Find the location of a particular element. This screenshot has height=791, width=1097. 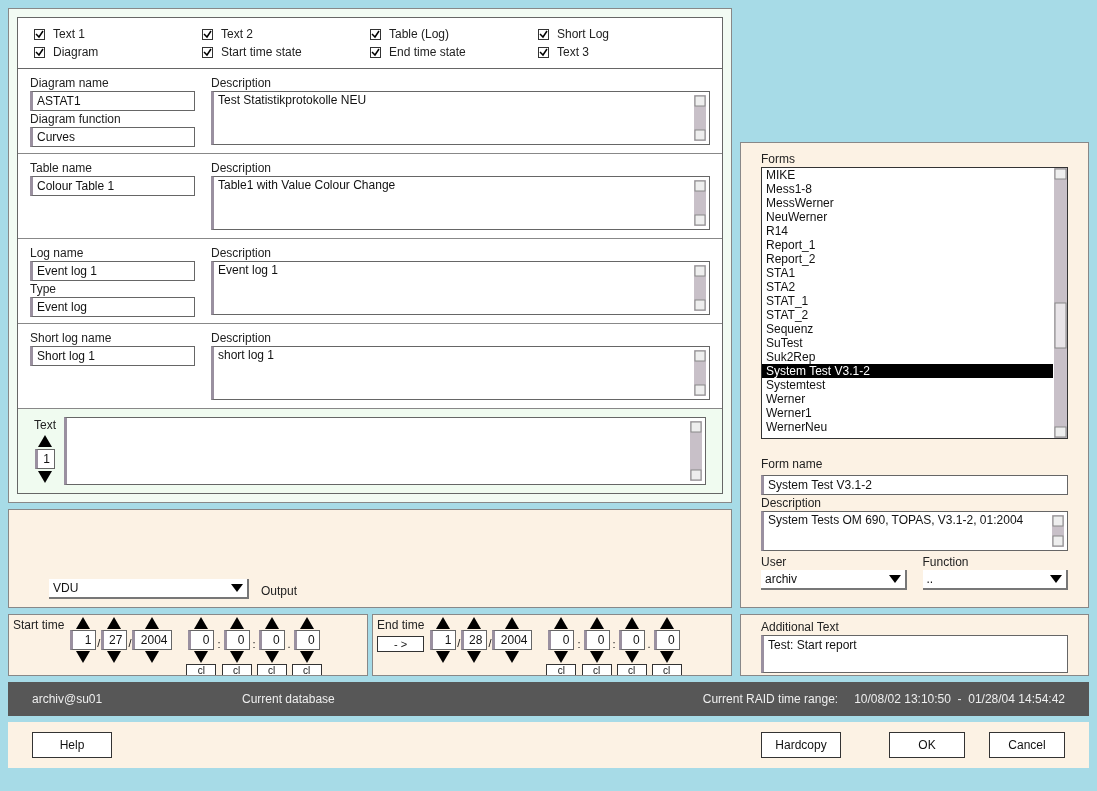

text-area is located at coordinates (385, 451).